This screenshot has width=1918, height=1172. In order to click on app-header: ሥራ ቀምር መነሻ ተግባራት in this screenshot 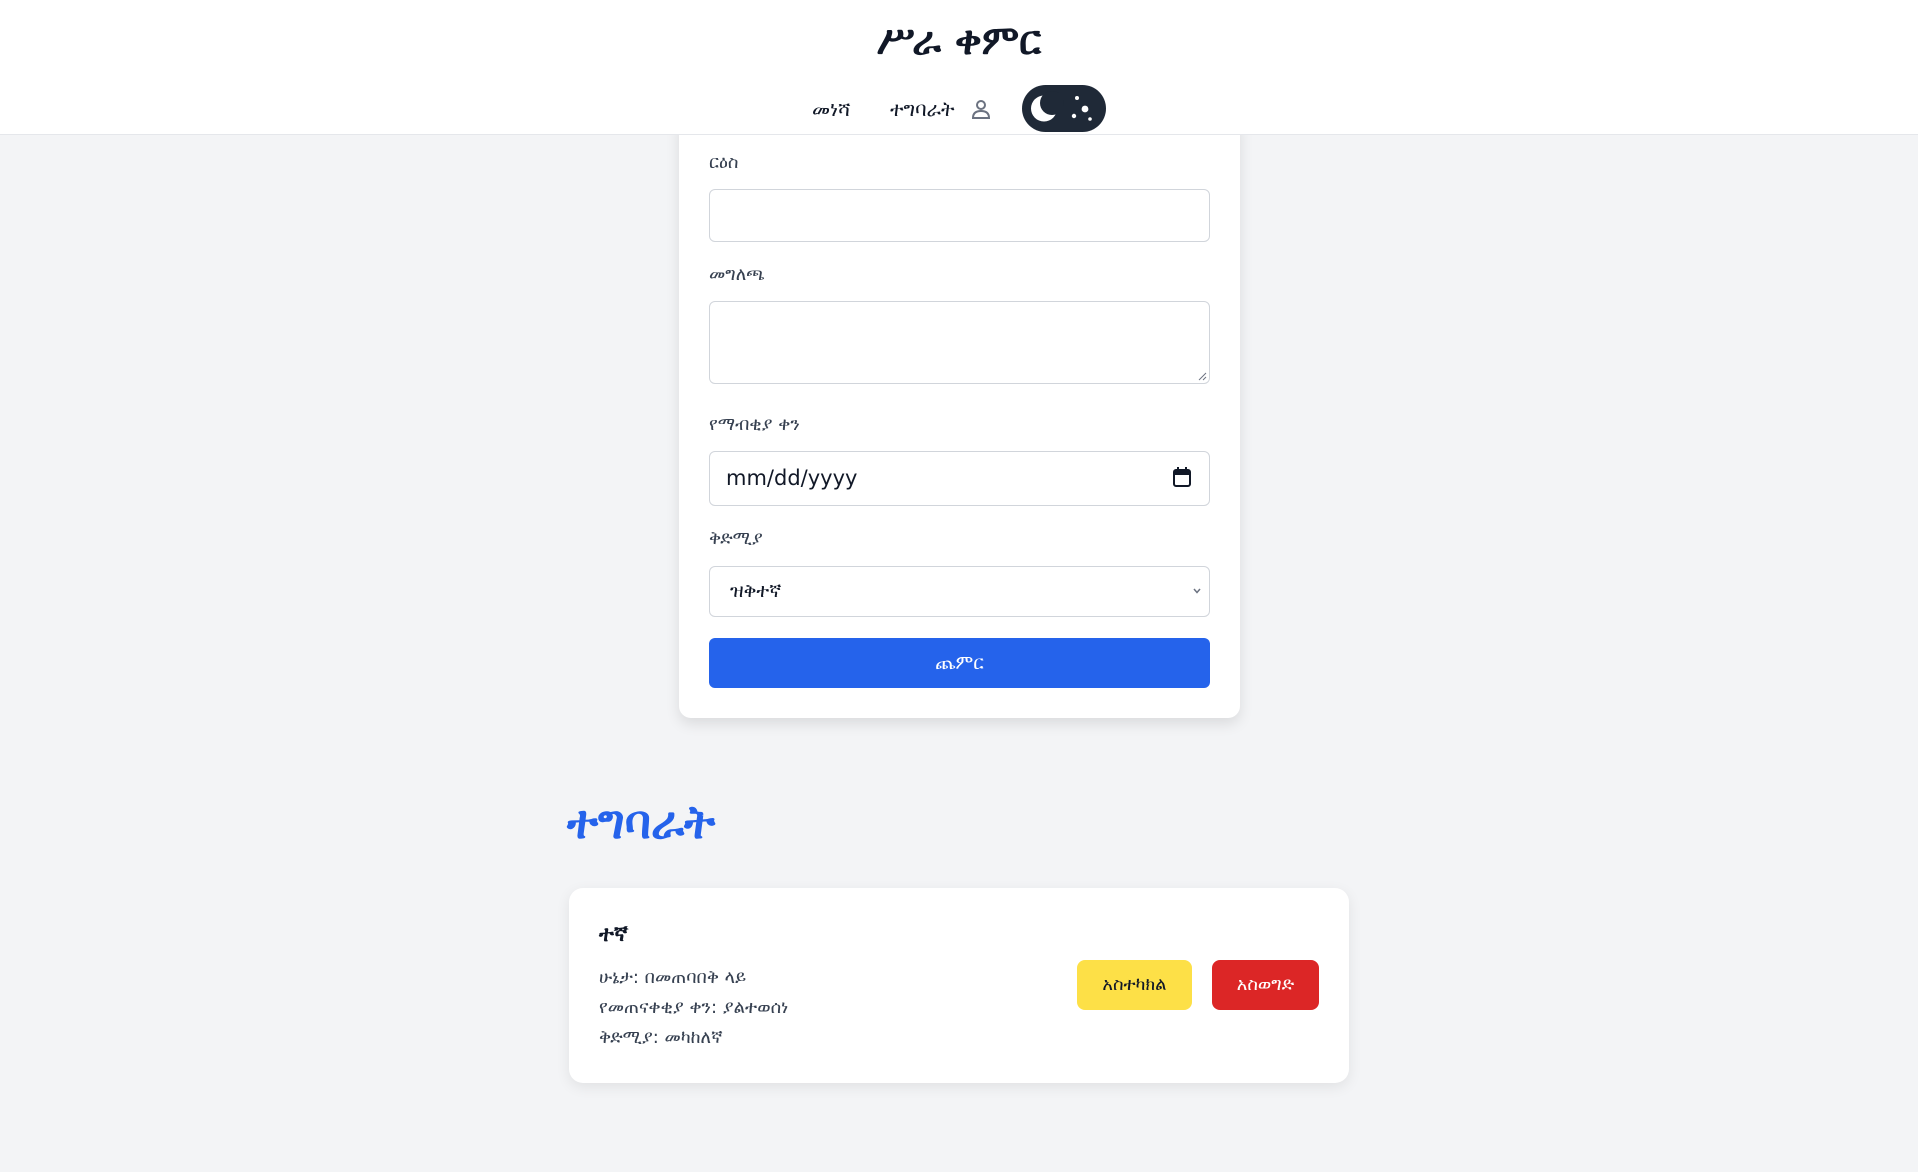, I will do `click(959, 67)`.